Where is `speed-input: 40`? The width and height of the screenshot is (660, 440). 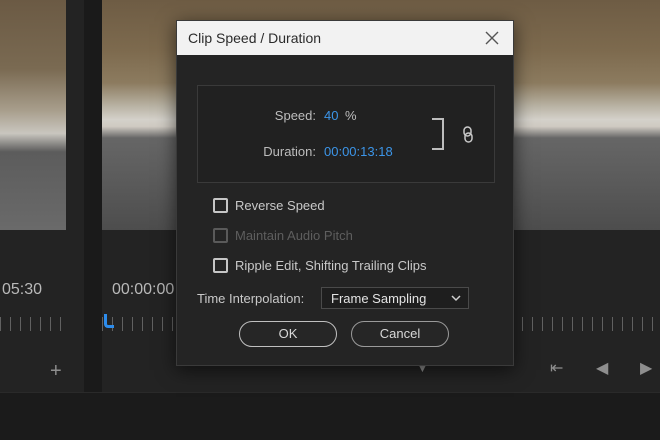
speed-input: 40 is located at coordinates (331, 115).